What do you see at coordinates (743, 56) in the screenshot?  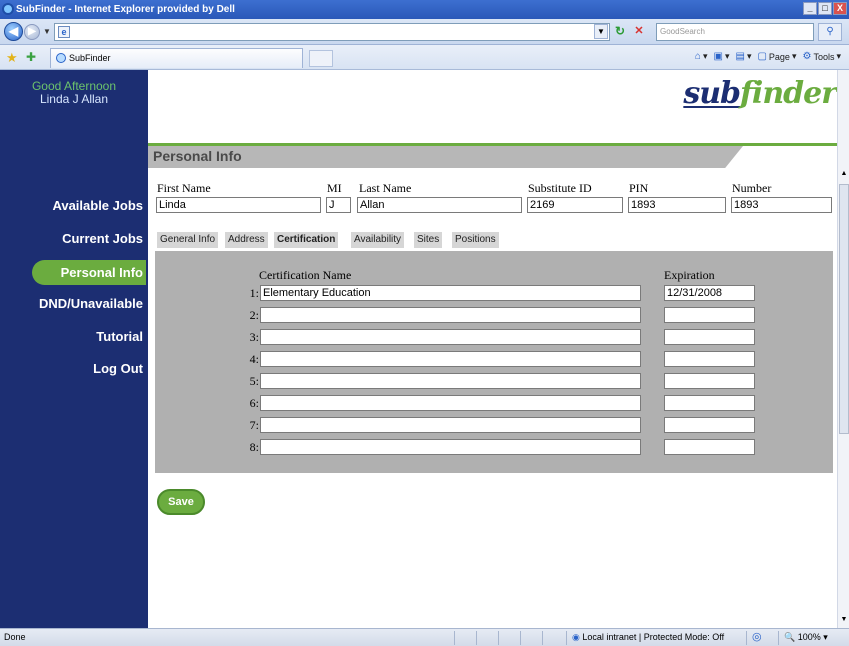 I see `print-button: ▤ ▾` at bounding box center [743, 56].